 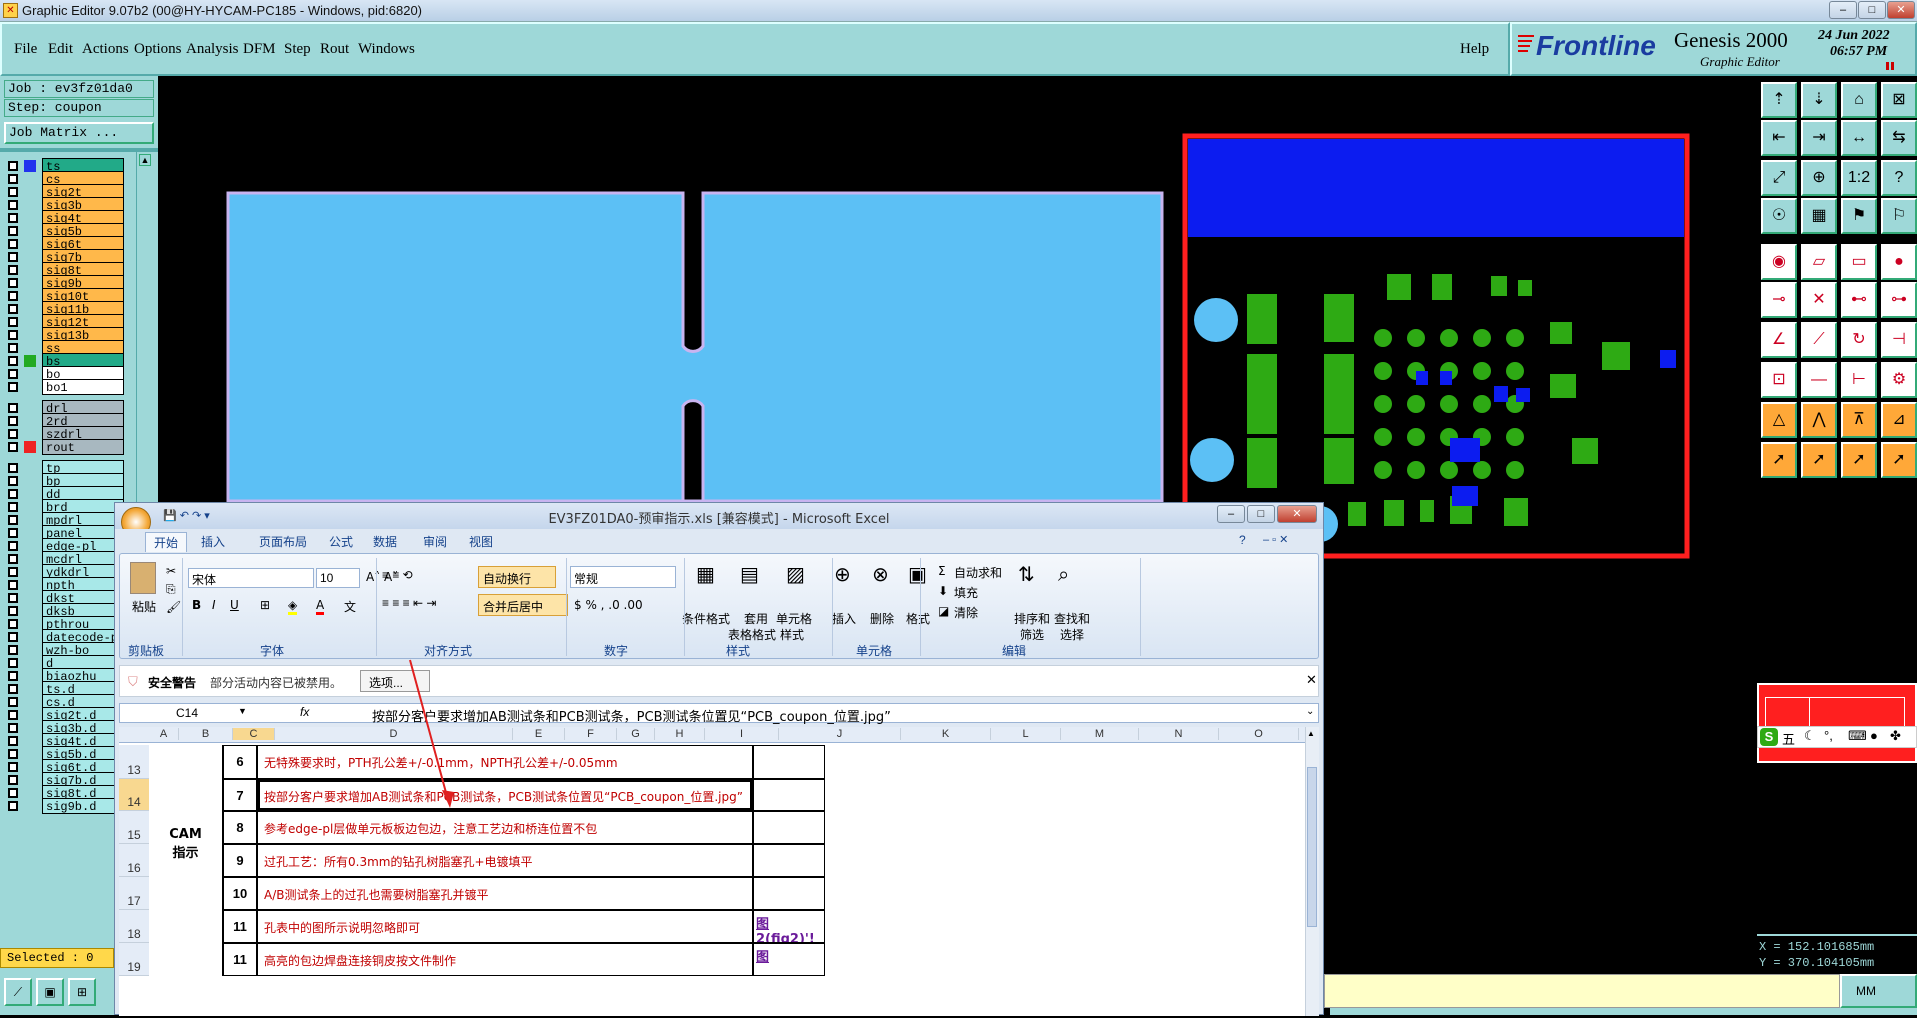 I want to click on grid-icon: ▦, so click(x=1819, y=216).